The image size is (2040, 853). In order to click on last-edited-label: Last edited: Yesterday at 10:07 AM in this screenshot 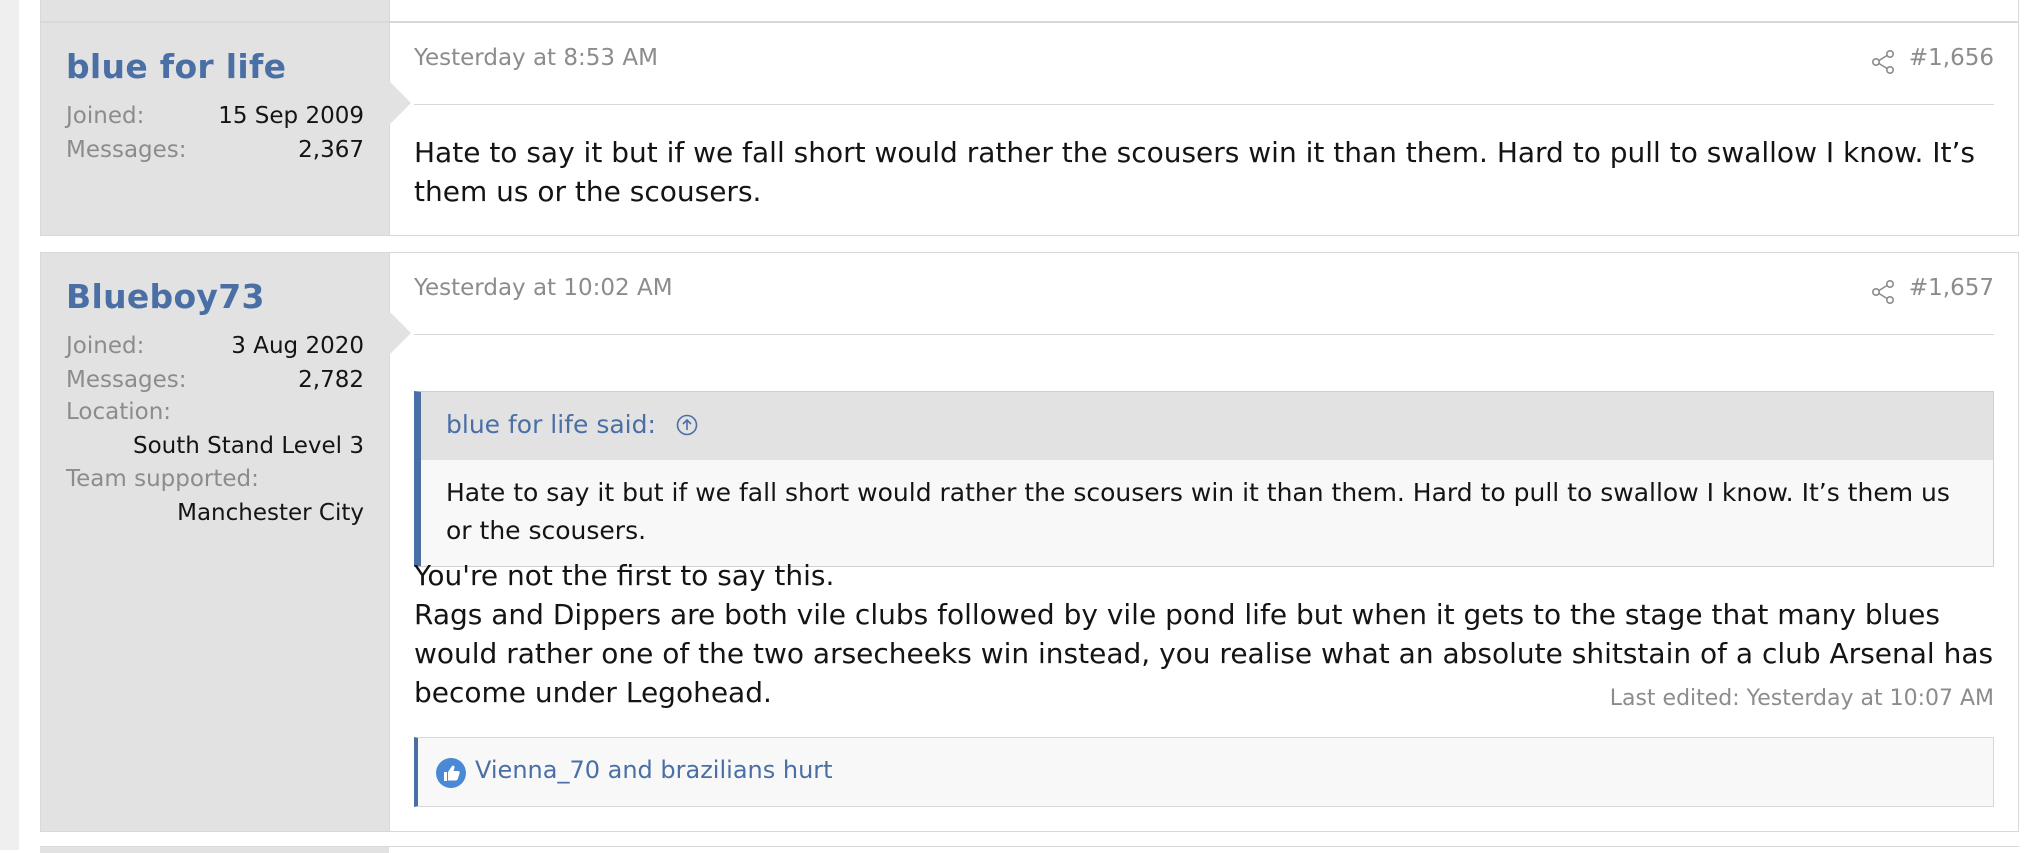, I will do `click(1801, 698)`.